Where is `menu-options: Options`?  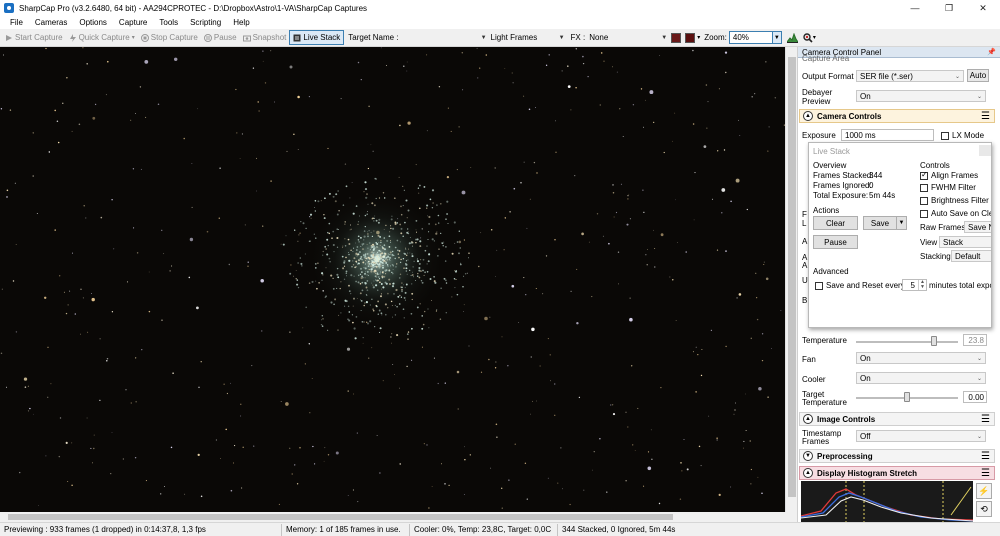
menu-options: Options is located at coordinates (93, 22).